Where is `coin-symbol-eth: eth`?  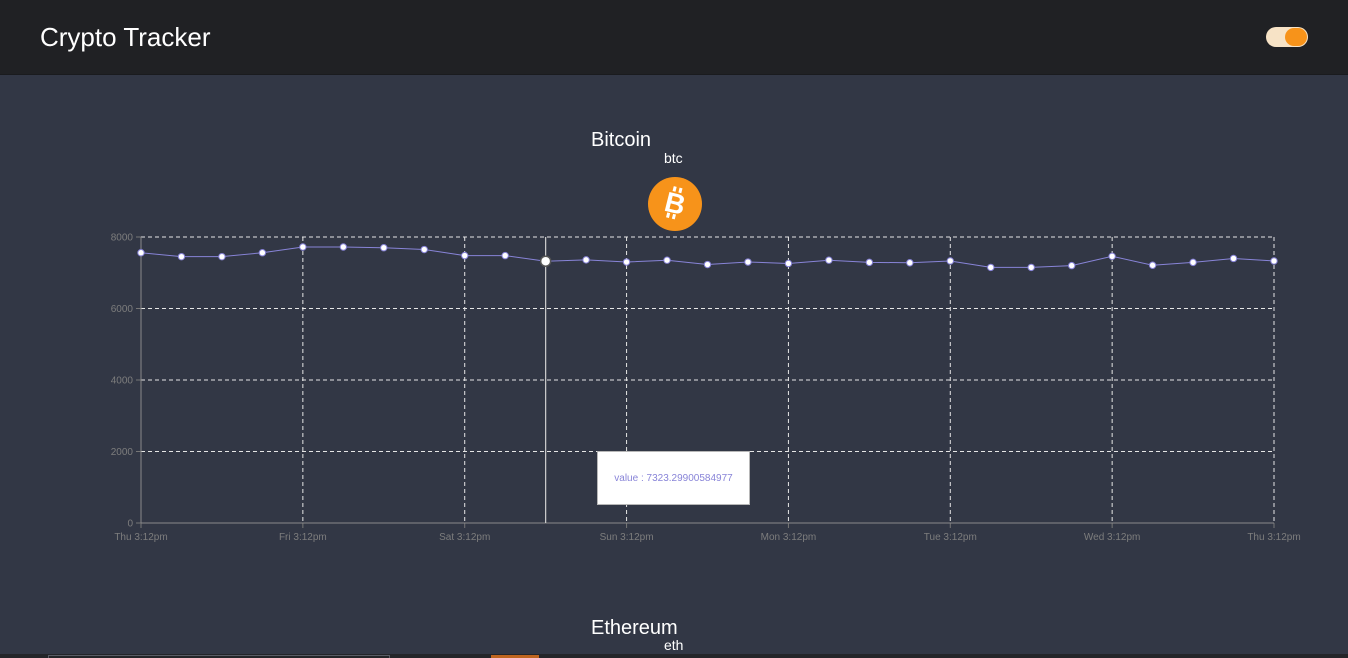
coin-symbol-eth: eth is located at coordinates (674, 645).